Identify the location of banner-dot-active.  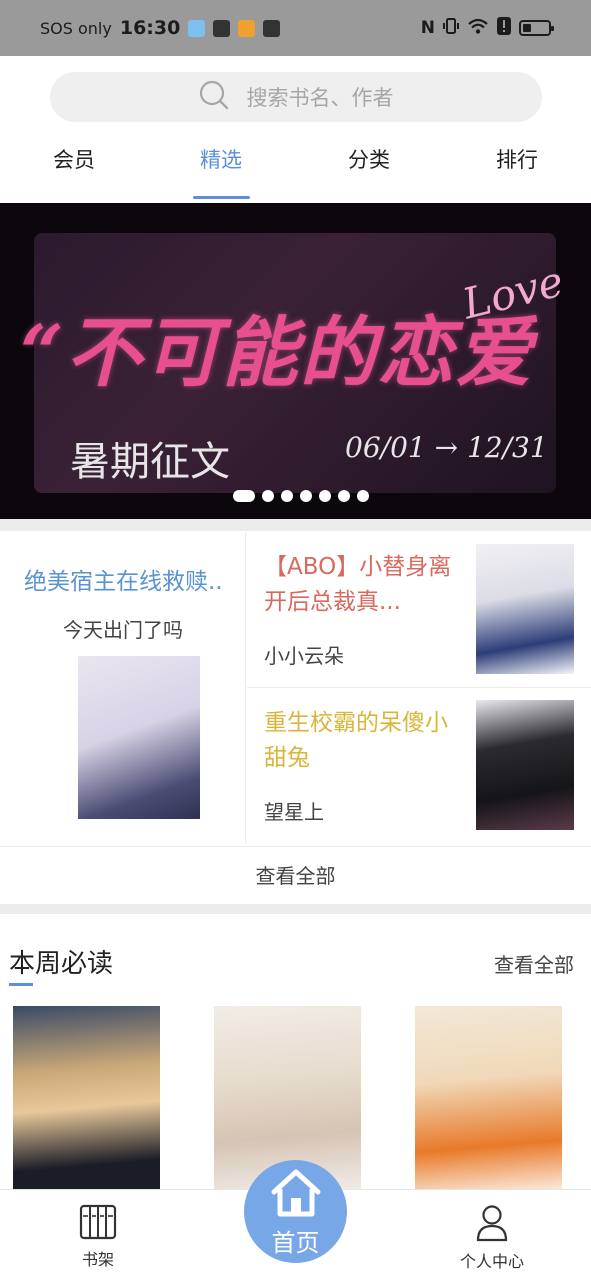
(244, 496).